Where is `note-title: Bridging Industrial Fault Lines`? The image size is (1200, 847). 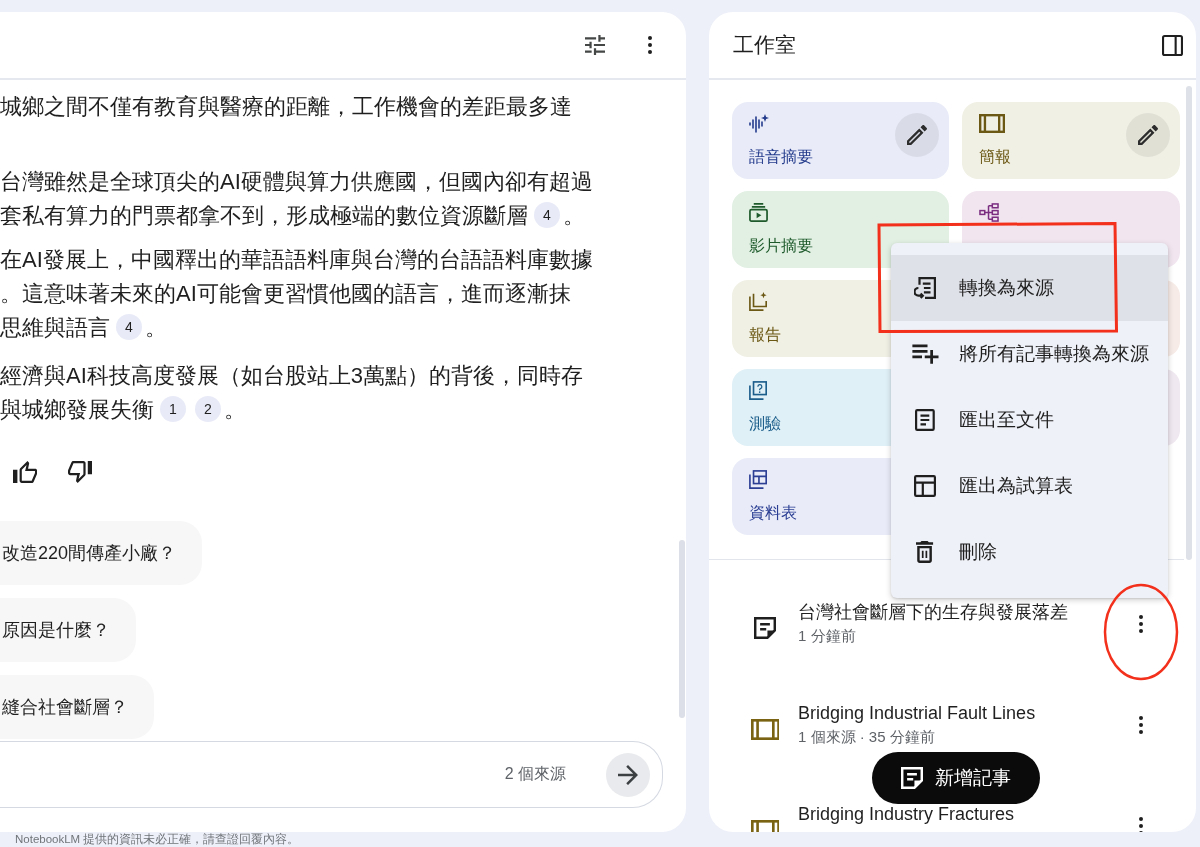
note-title: Bridging Industrial Fault Lines is located at coordinates (917, 713).